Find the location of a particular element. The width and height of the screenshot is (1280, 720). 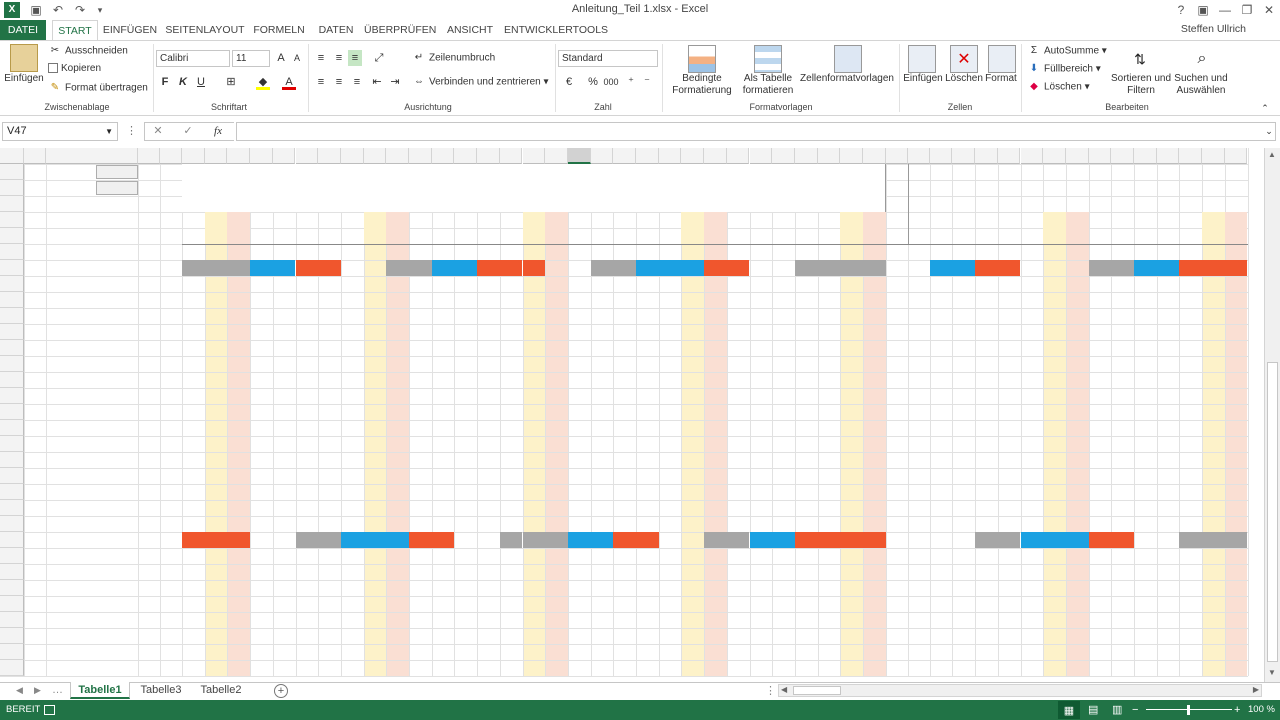

scroll-left-icon: ◀ is located at coordinates (784, 689).